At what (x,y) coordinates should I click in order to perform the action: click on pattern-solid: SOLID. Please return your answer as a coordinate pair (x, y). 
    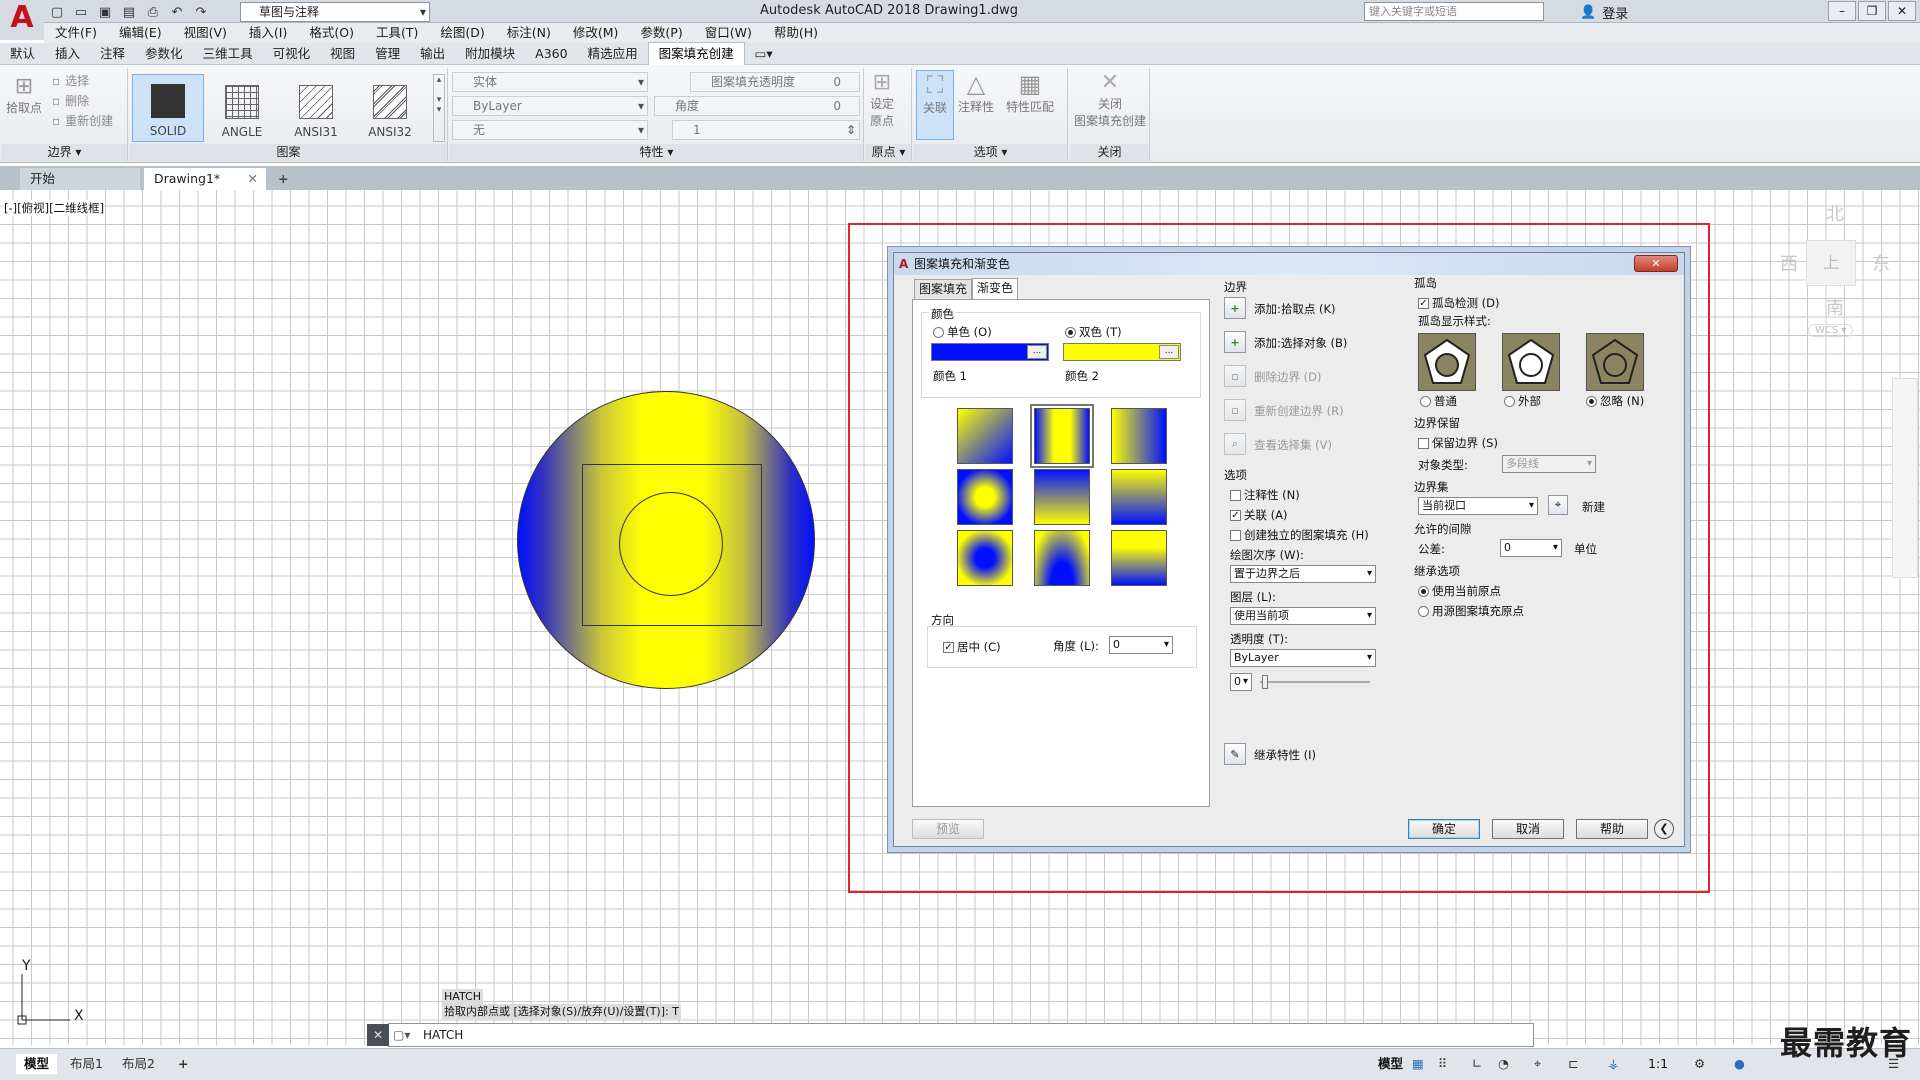
    Looking at the image, I should click on (168, 108).